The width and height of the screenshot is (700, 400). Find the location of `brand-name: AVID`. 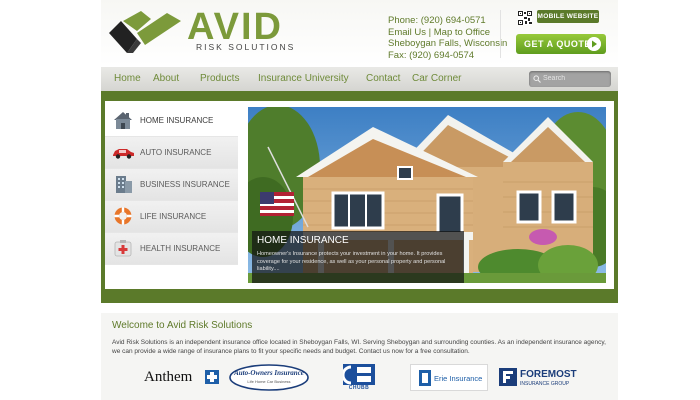

brand-name: AVID is located at coordinates (235, 27).